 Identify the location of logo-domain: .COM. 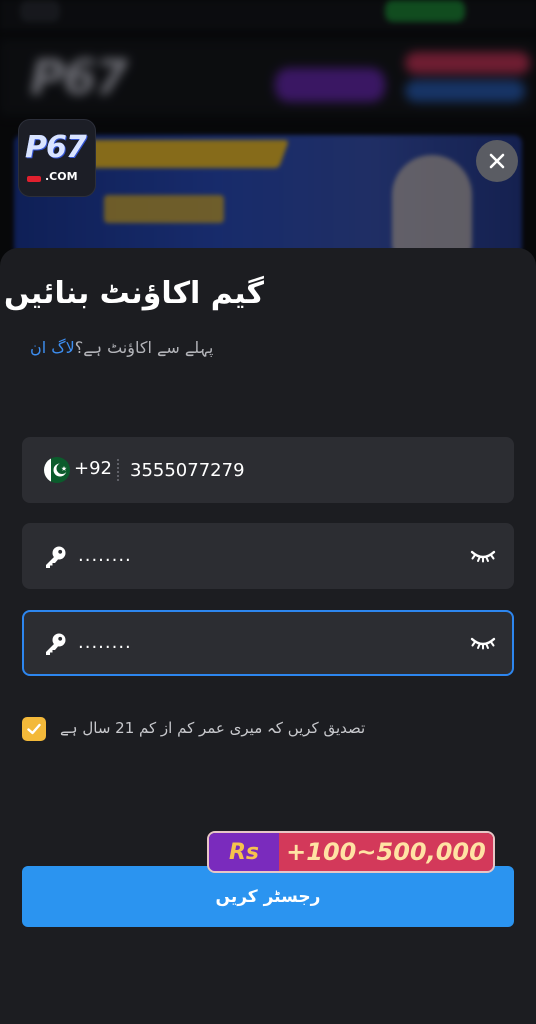
(61, 176).